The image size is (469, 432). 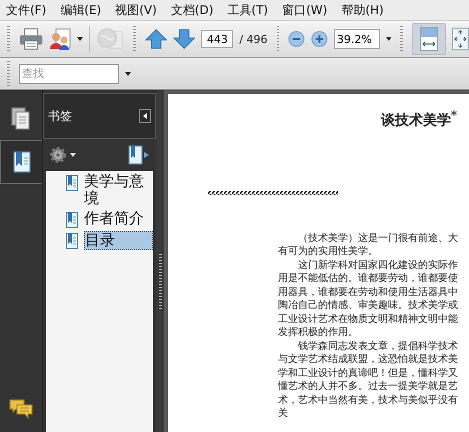 What do you see at coordinates (305, 10) in the screenshot?
I see `menu-item: 窗口(W)` at bounding box center [305, 10].